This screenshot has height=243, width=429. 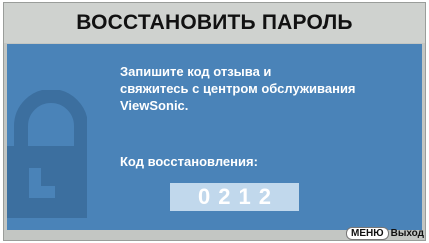 What do you see at coordinates (154, 105) in the screenshot?
I see `message-line: ViewSonic.` at bounding box center [154, 105].